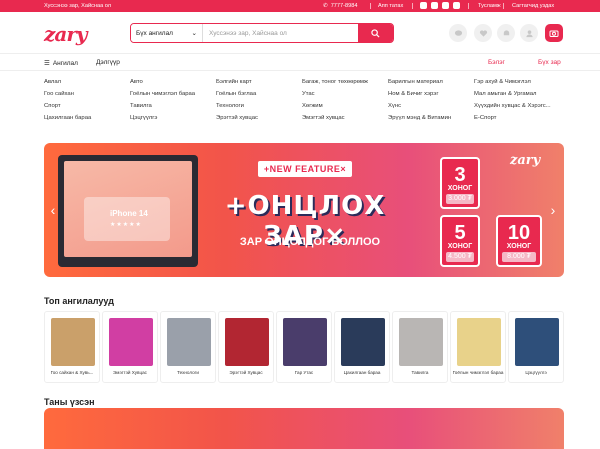 The image size is (600, 449). I want to click on category-link: Хүнс, so click(431, 106).